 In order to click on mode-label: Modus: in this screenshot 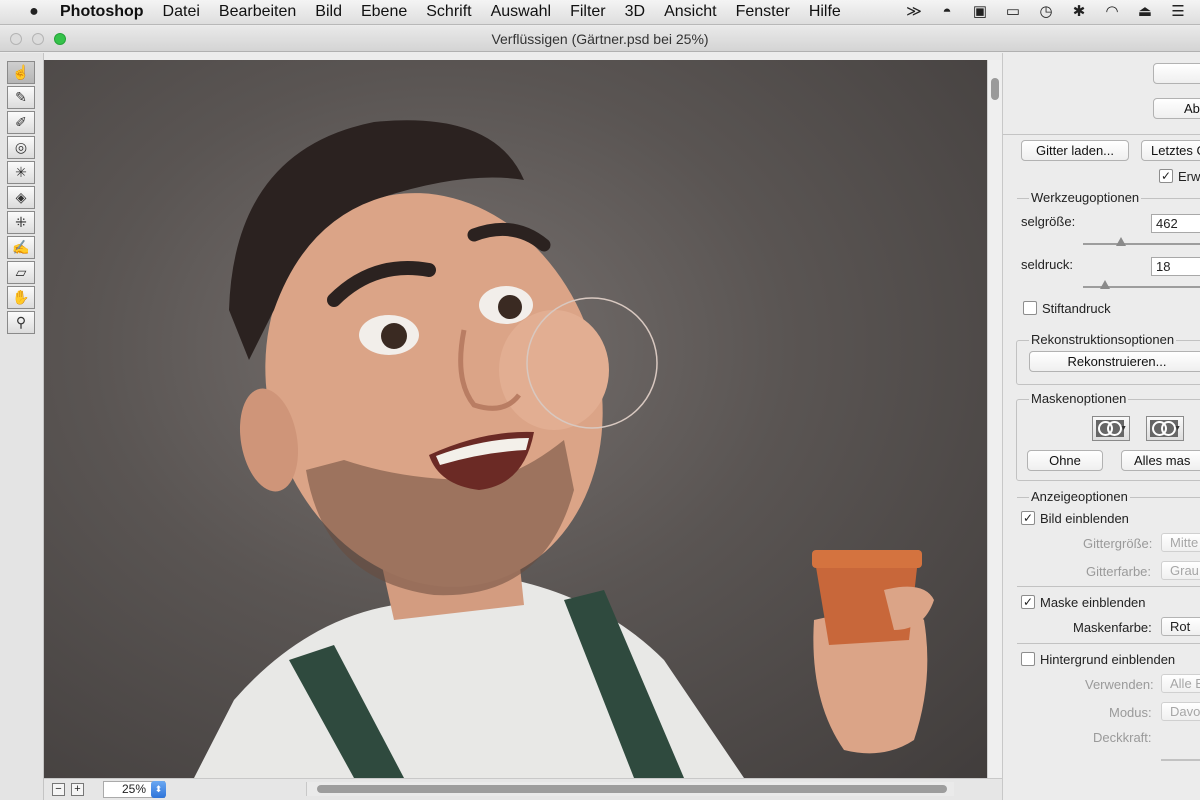, I will do `click(1130, 712)`.